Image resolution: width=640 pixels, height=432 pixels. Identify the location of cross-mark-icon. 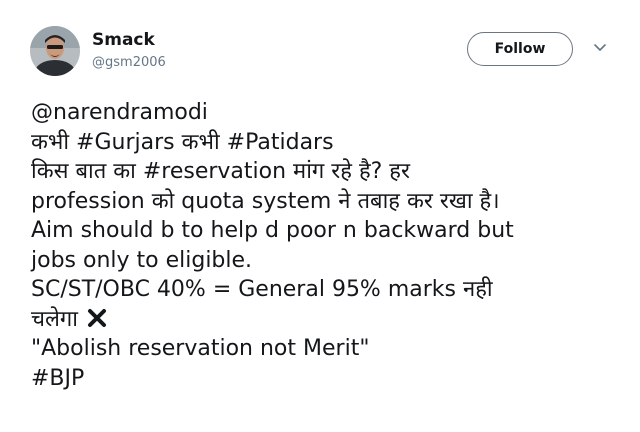
(96, 317).